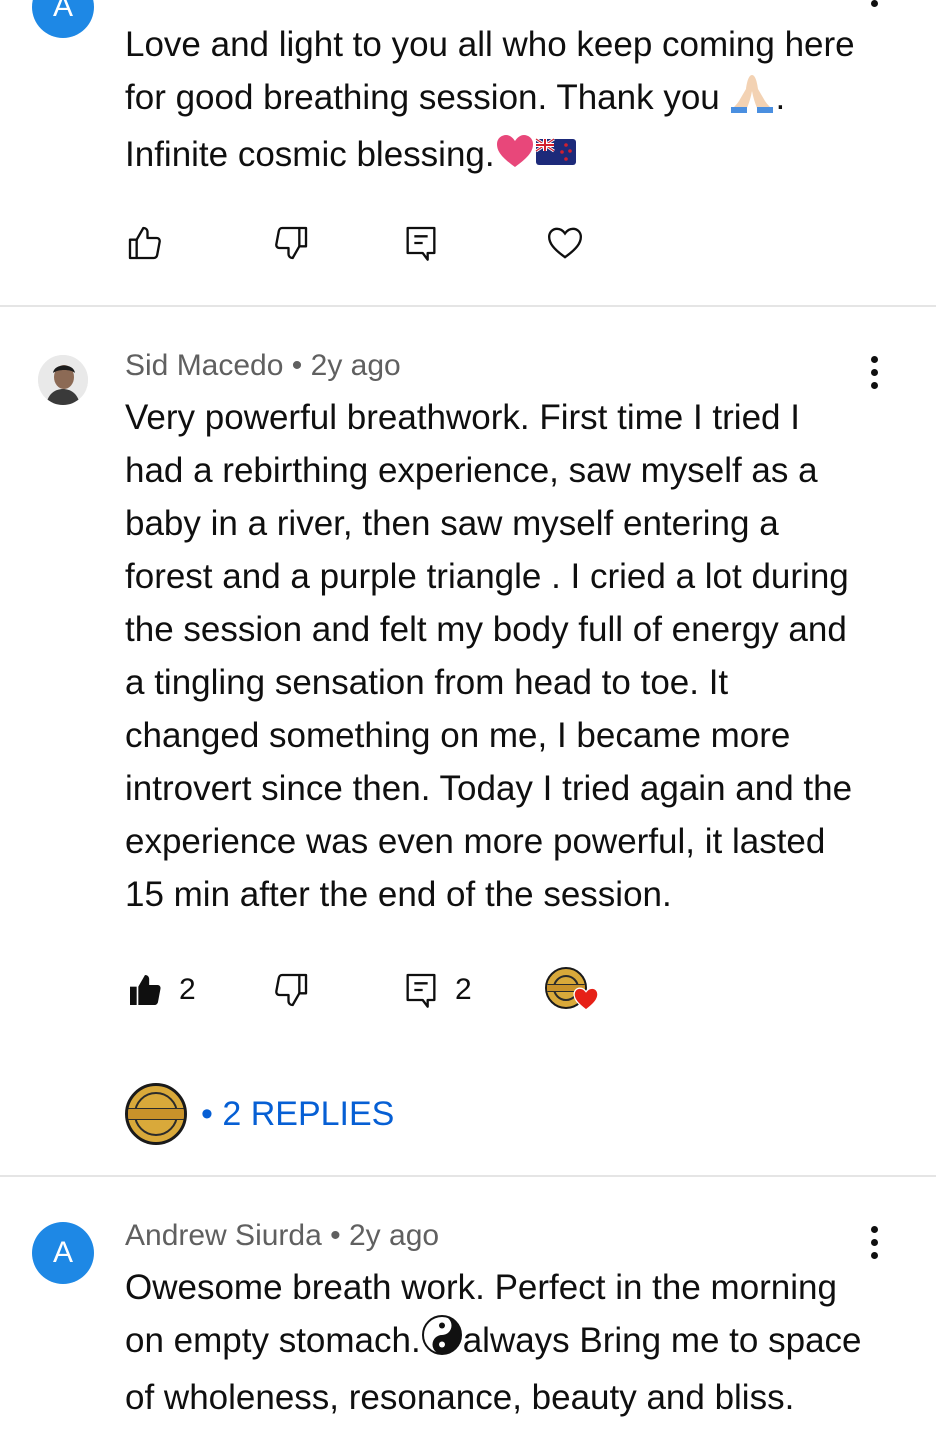 This screenshot has height=1440, width=936. I want to click on user-photo-icon, so click(63, 380).